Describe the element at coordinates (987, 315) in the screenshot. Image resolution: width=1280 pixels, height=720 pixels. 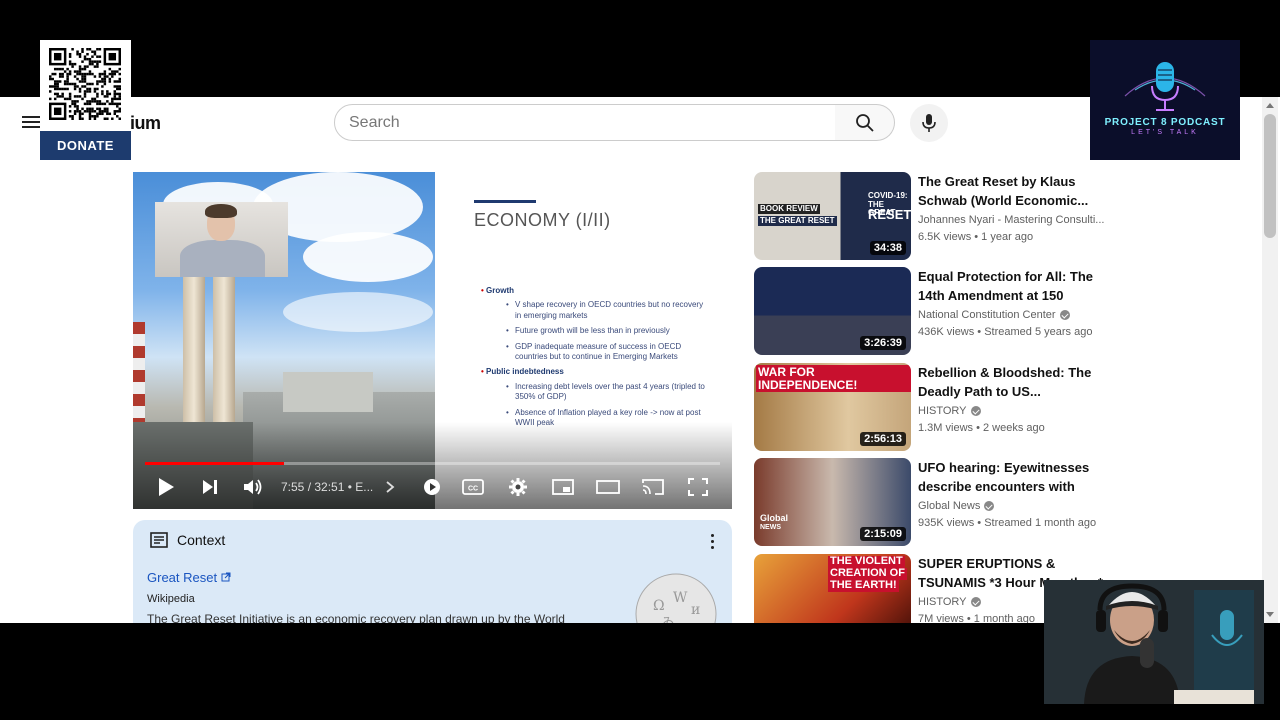
I see `channel-name-text: National Constitution Center` at that location.